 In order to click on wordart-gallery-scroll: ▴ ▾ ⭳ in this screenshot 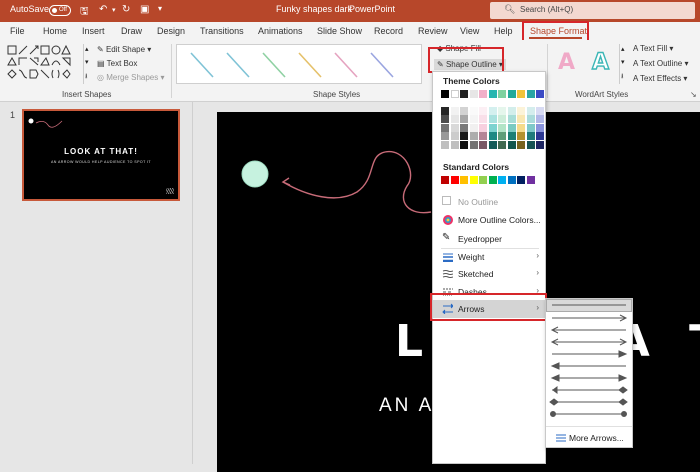, I will do `click(623, 64)`.